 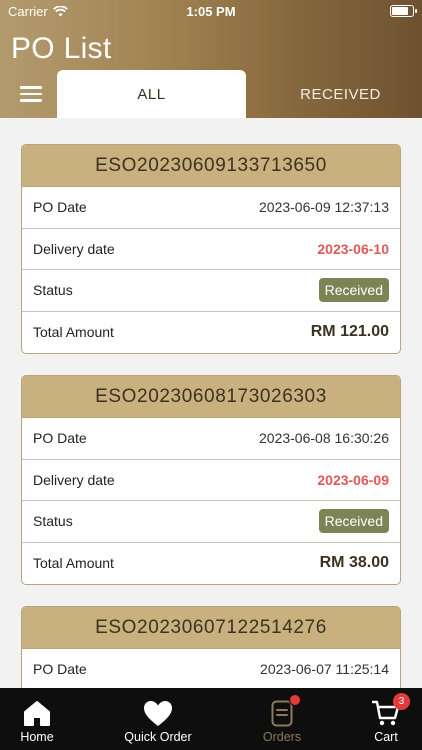 What do you see at coordinates (391, 711) in the screenshot?
I see `cart-icon: 3` at bounding box center [391, 711].